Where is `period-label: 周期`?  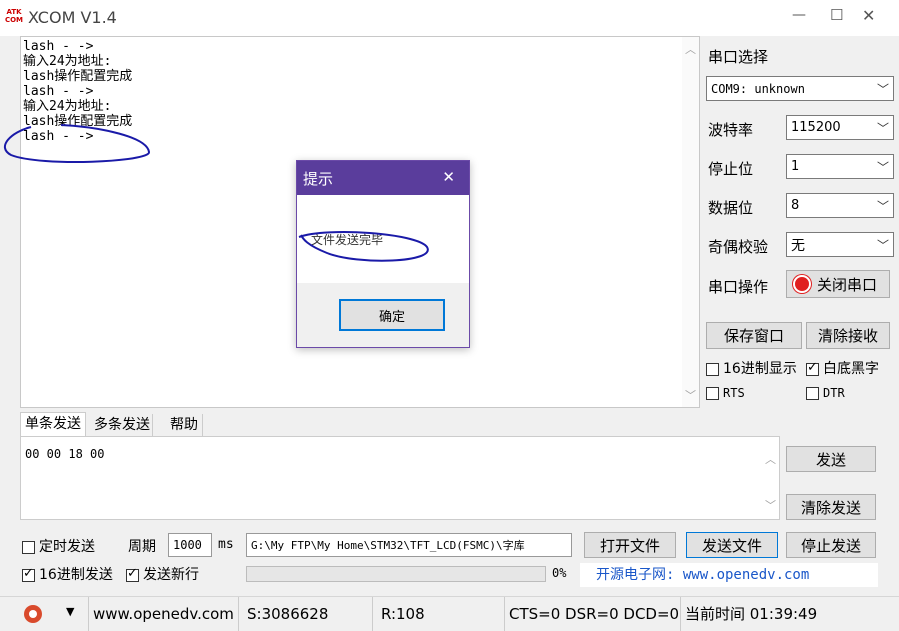 period-label: 周期 is located at coordinates (142, 547).